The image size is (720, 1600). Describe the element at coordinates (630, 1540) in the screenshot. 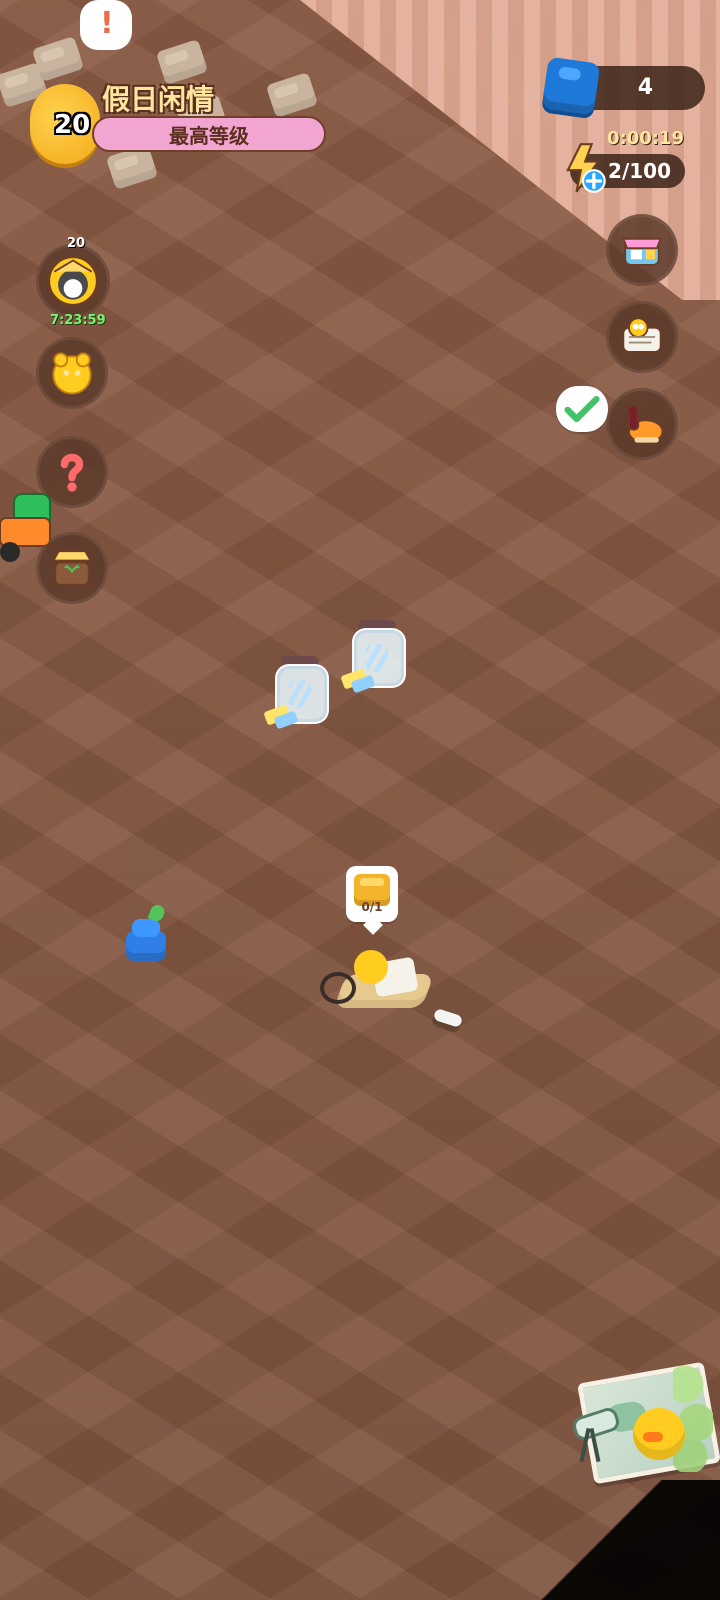

I see `corner-shadow` at that location.